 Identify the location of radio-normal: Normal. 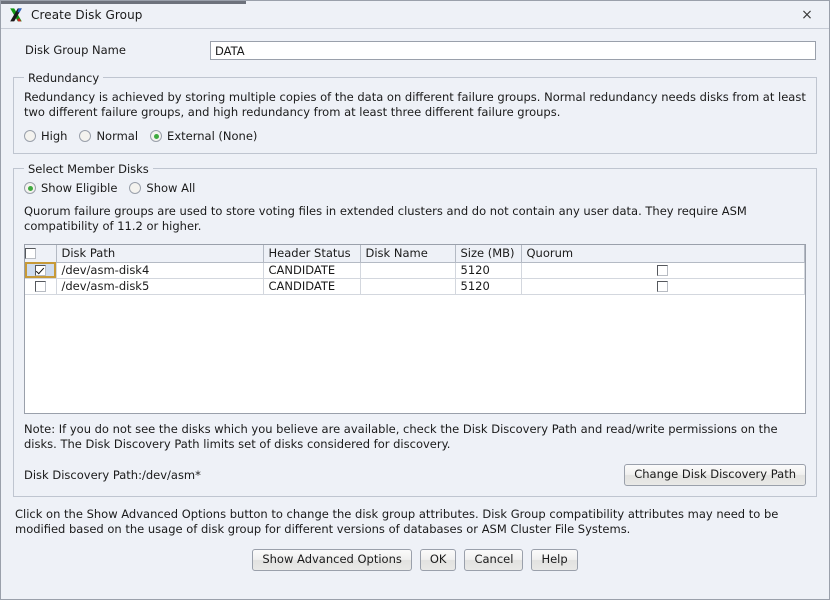
(108, 136).